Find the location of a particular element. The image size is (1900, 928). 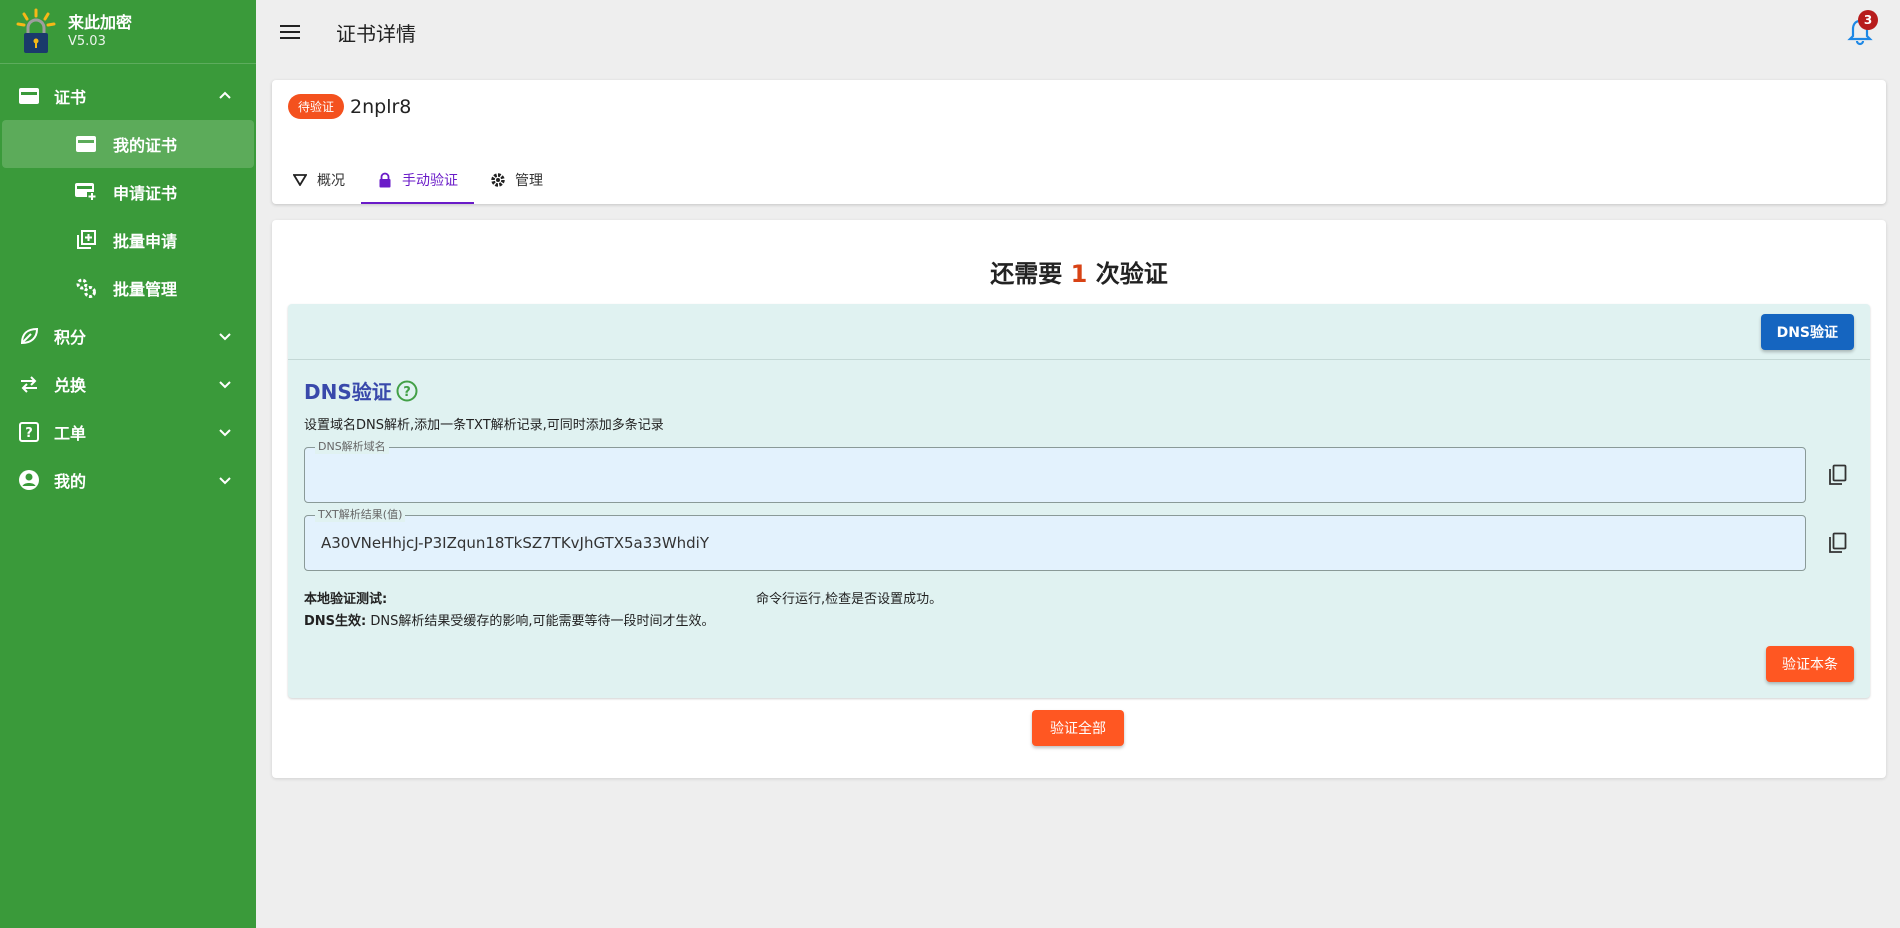

cert-id: 2nplr8 is located at coordinates (381, 106).